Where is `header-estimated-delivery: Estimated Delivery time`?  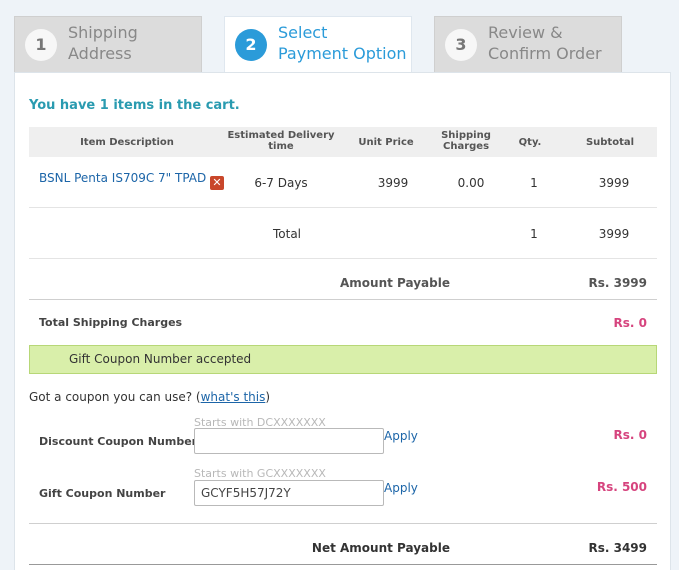 header-estimated-delivery: Estimated Delivery time is located at coordinates (281, 141).